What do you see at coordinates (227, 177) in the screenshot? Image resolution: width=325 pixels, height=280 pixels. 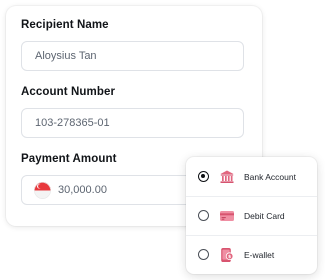 I see `bank-icon` at bounding box center [227, 177].